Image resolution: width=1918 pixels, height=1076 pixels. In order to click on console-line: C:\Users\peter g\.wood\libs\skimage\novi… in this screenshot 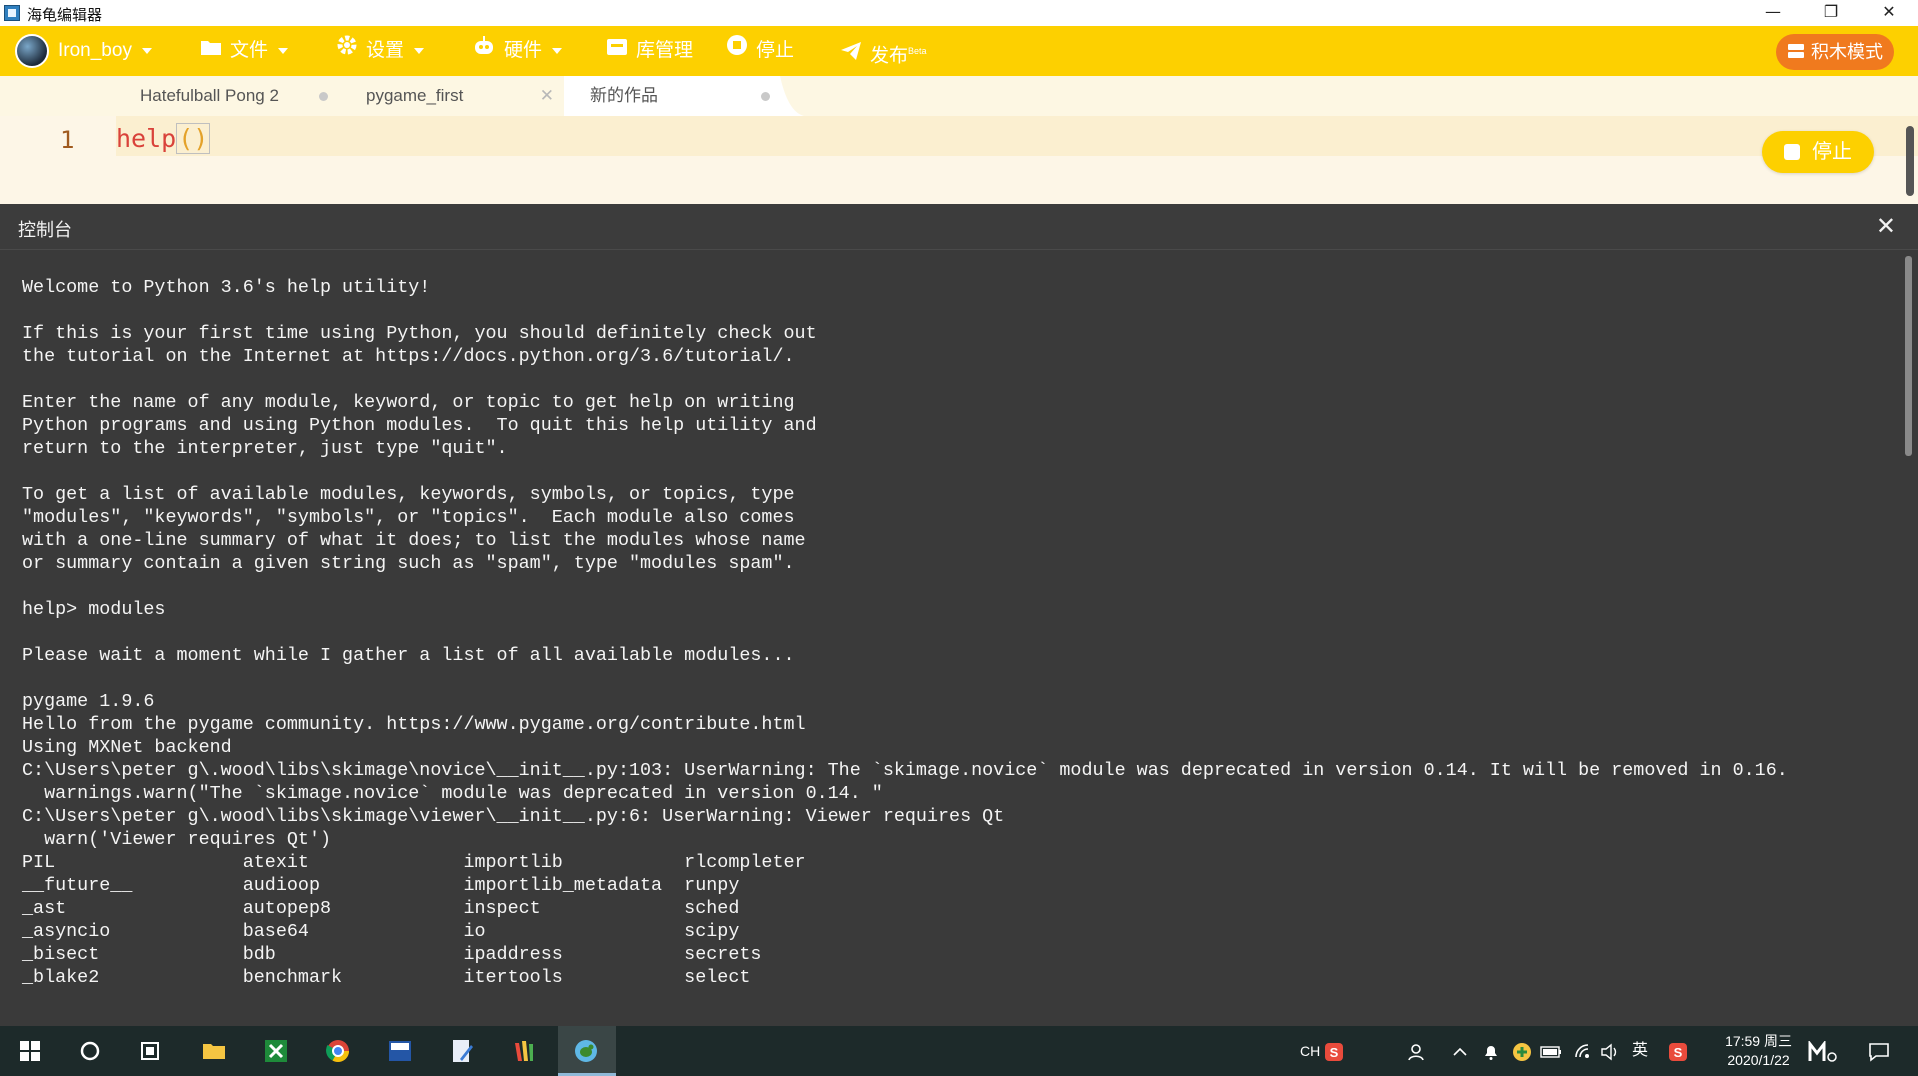, I will do `click(905, 770)`.